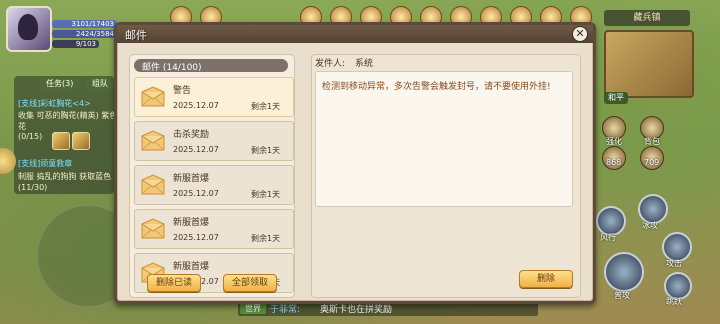 The image size is (720, 324). What do you see at coordinates (174, 283) in the screenshot?
I see `delete-read-button: 删除已读` at bounding box center [174, 283].